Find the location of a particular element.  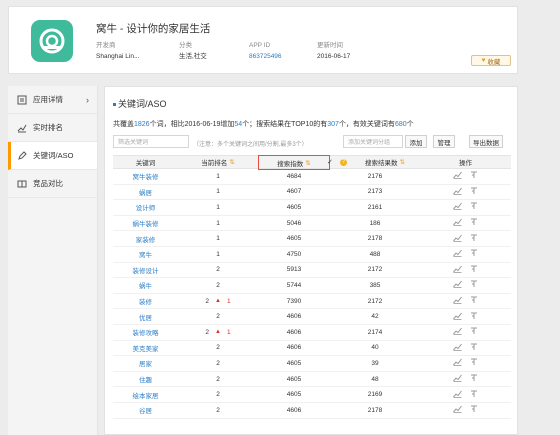

keyword-link: 谷居 is located at coordinates (145, 410).